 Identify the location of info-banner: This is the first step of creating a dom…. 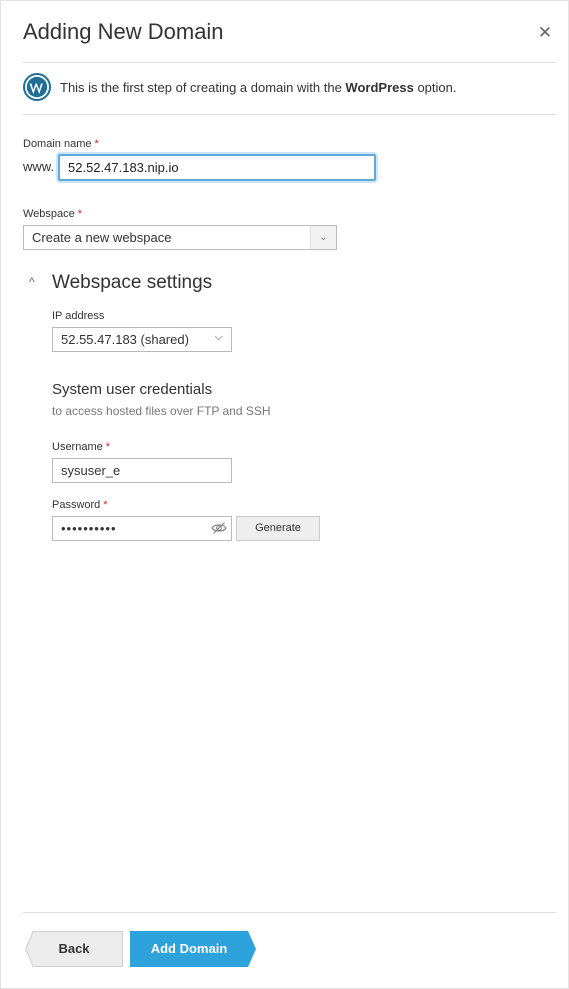
(289, 88).